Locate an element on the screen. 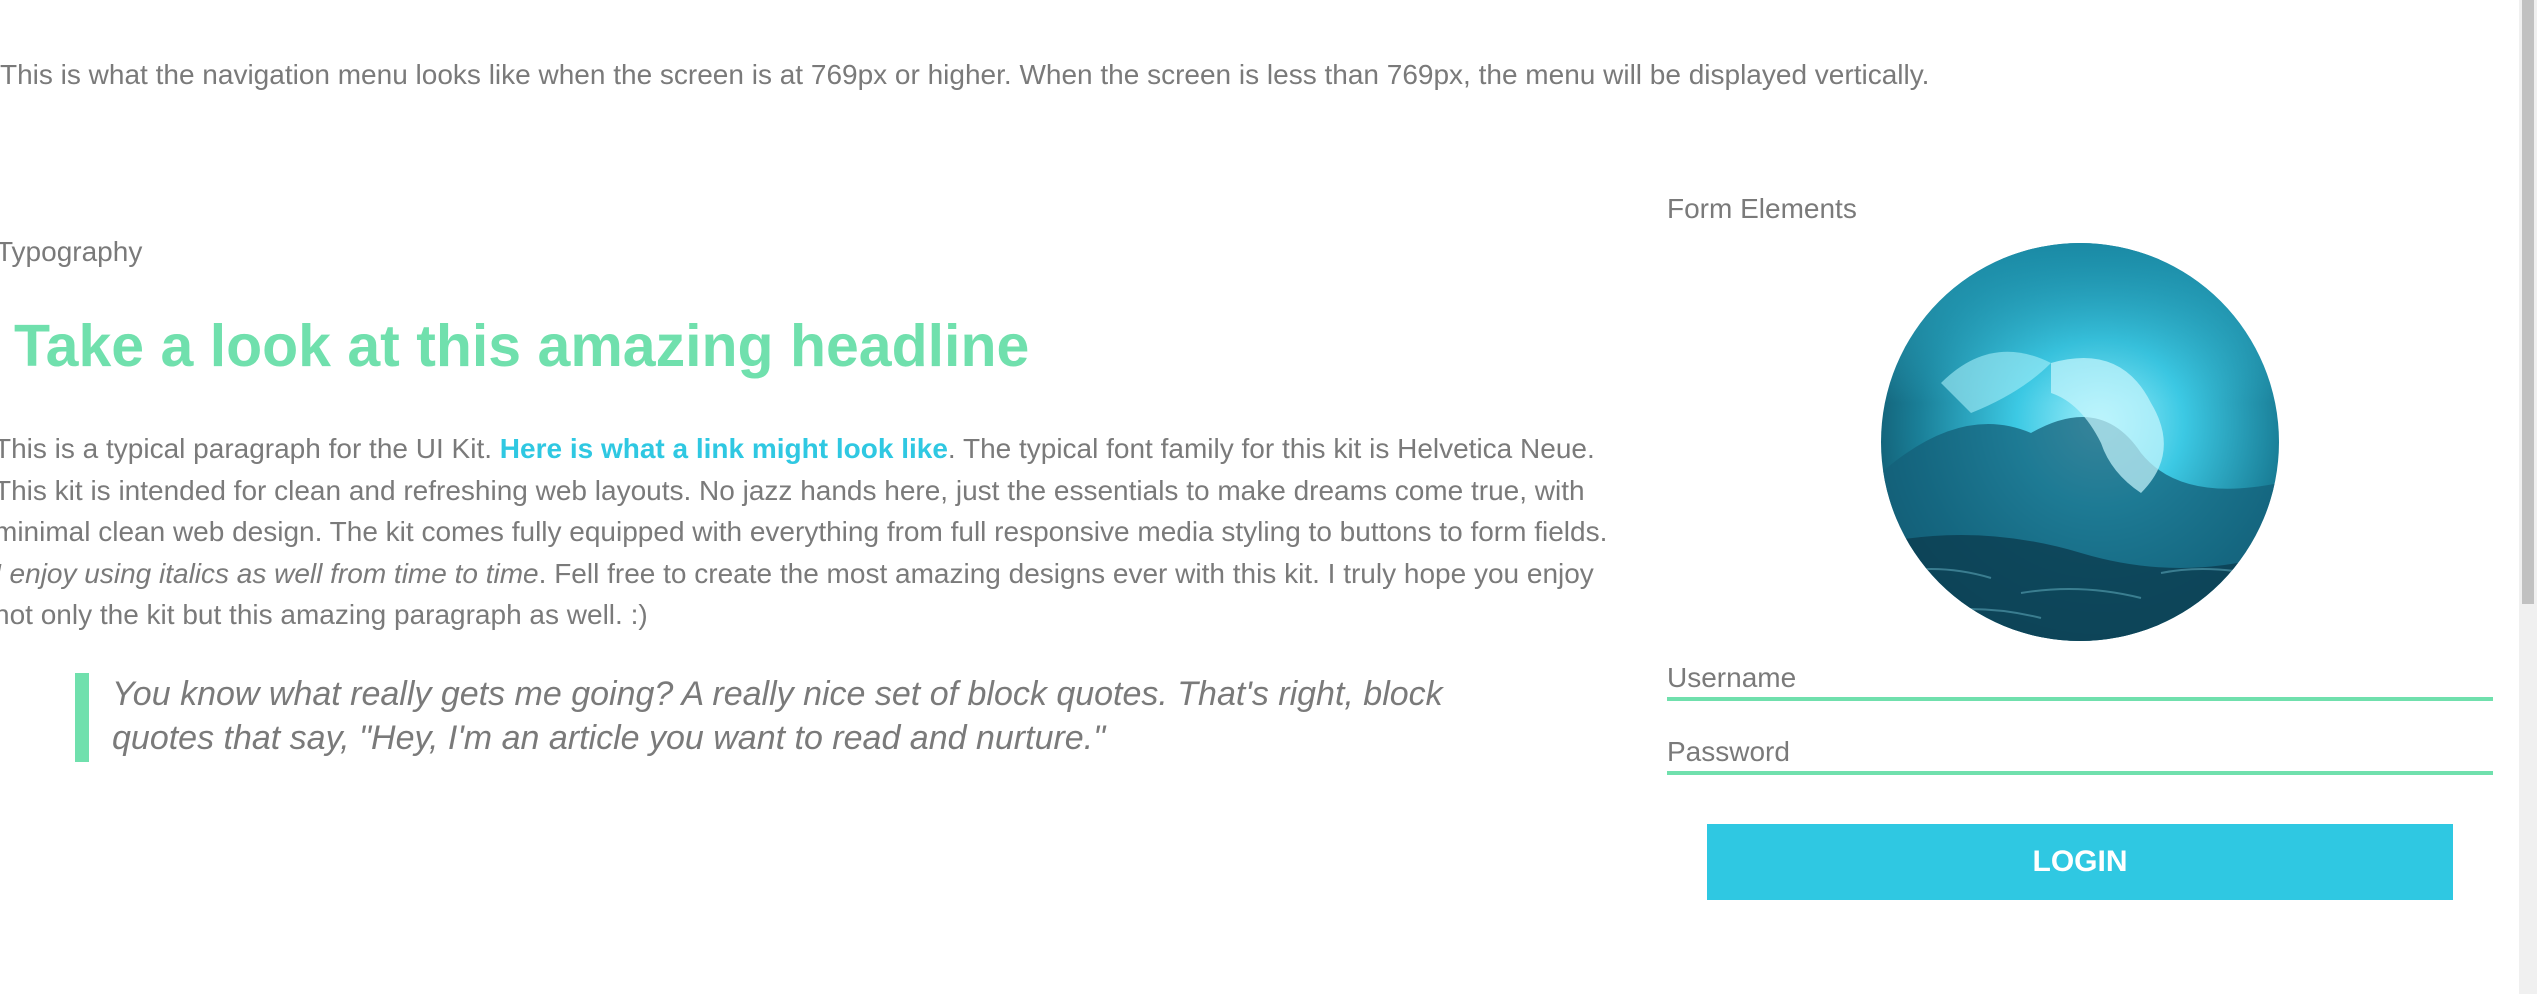 This screenshot has width=2537, height=994. page-headline: Take a look at this amazing headline is located at coordinates (522, 346).